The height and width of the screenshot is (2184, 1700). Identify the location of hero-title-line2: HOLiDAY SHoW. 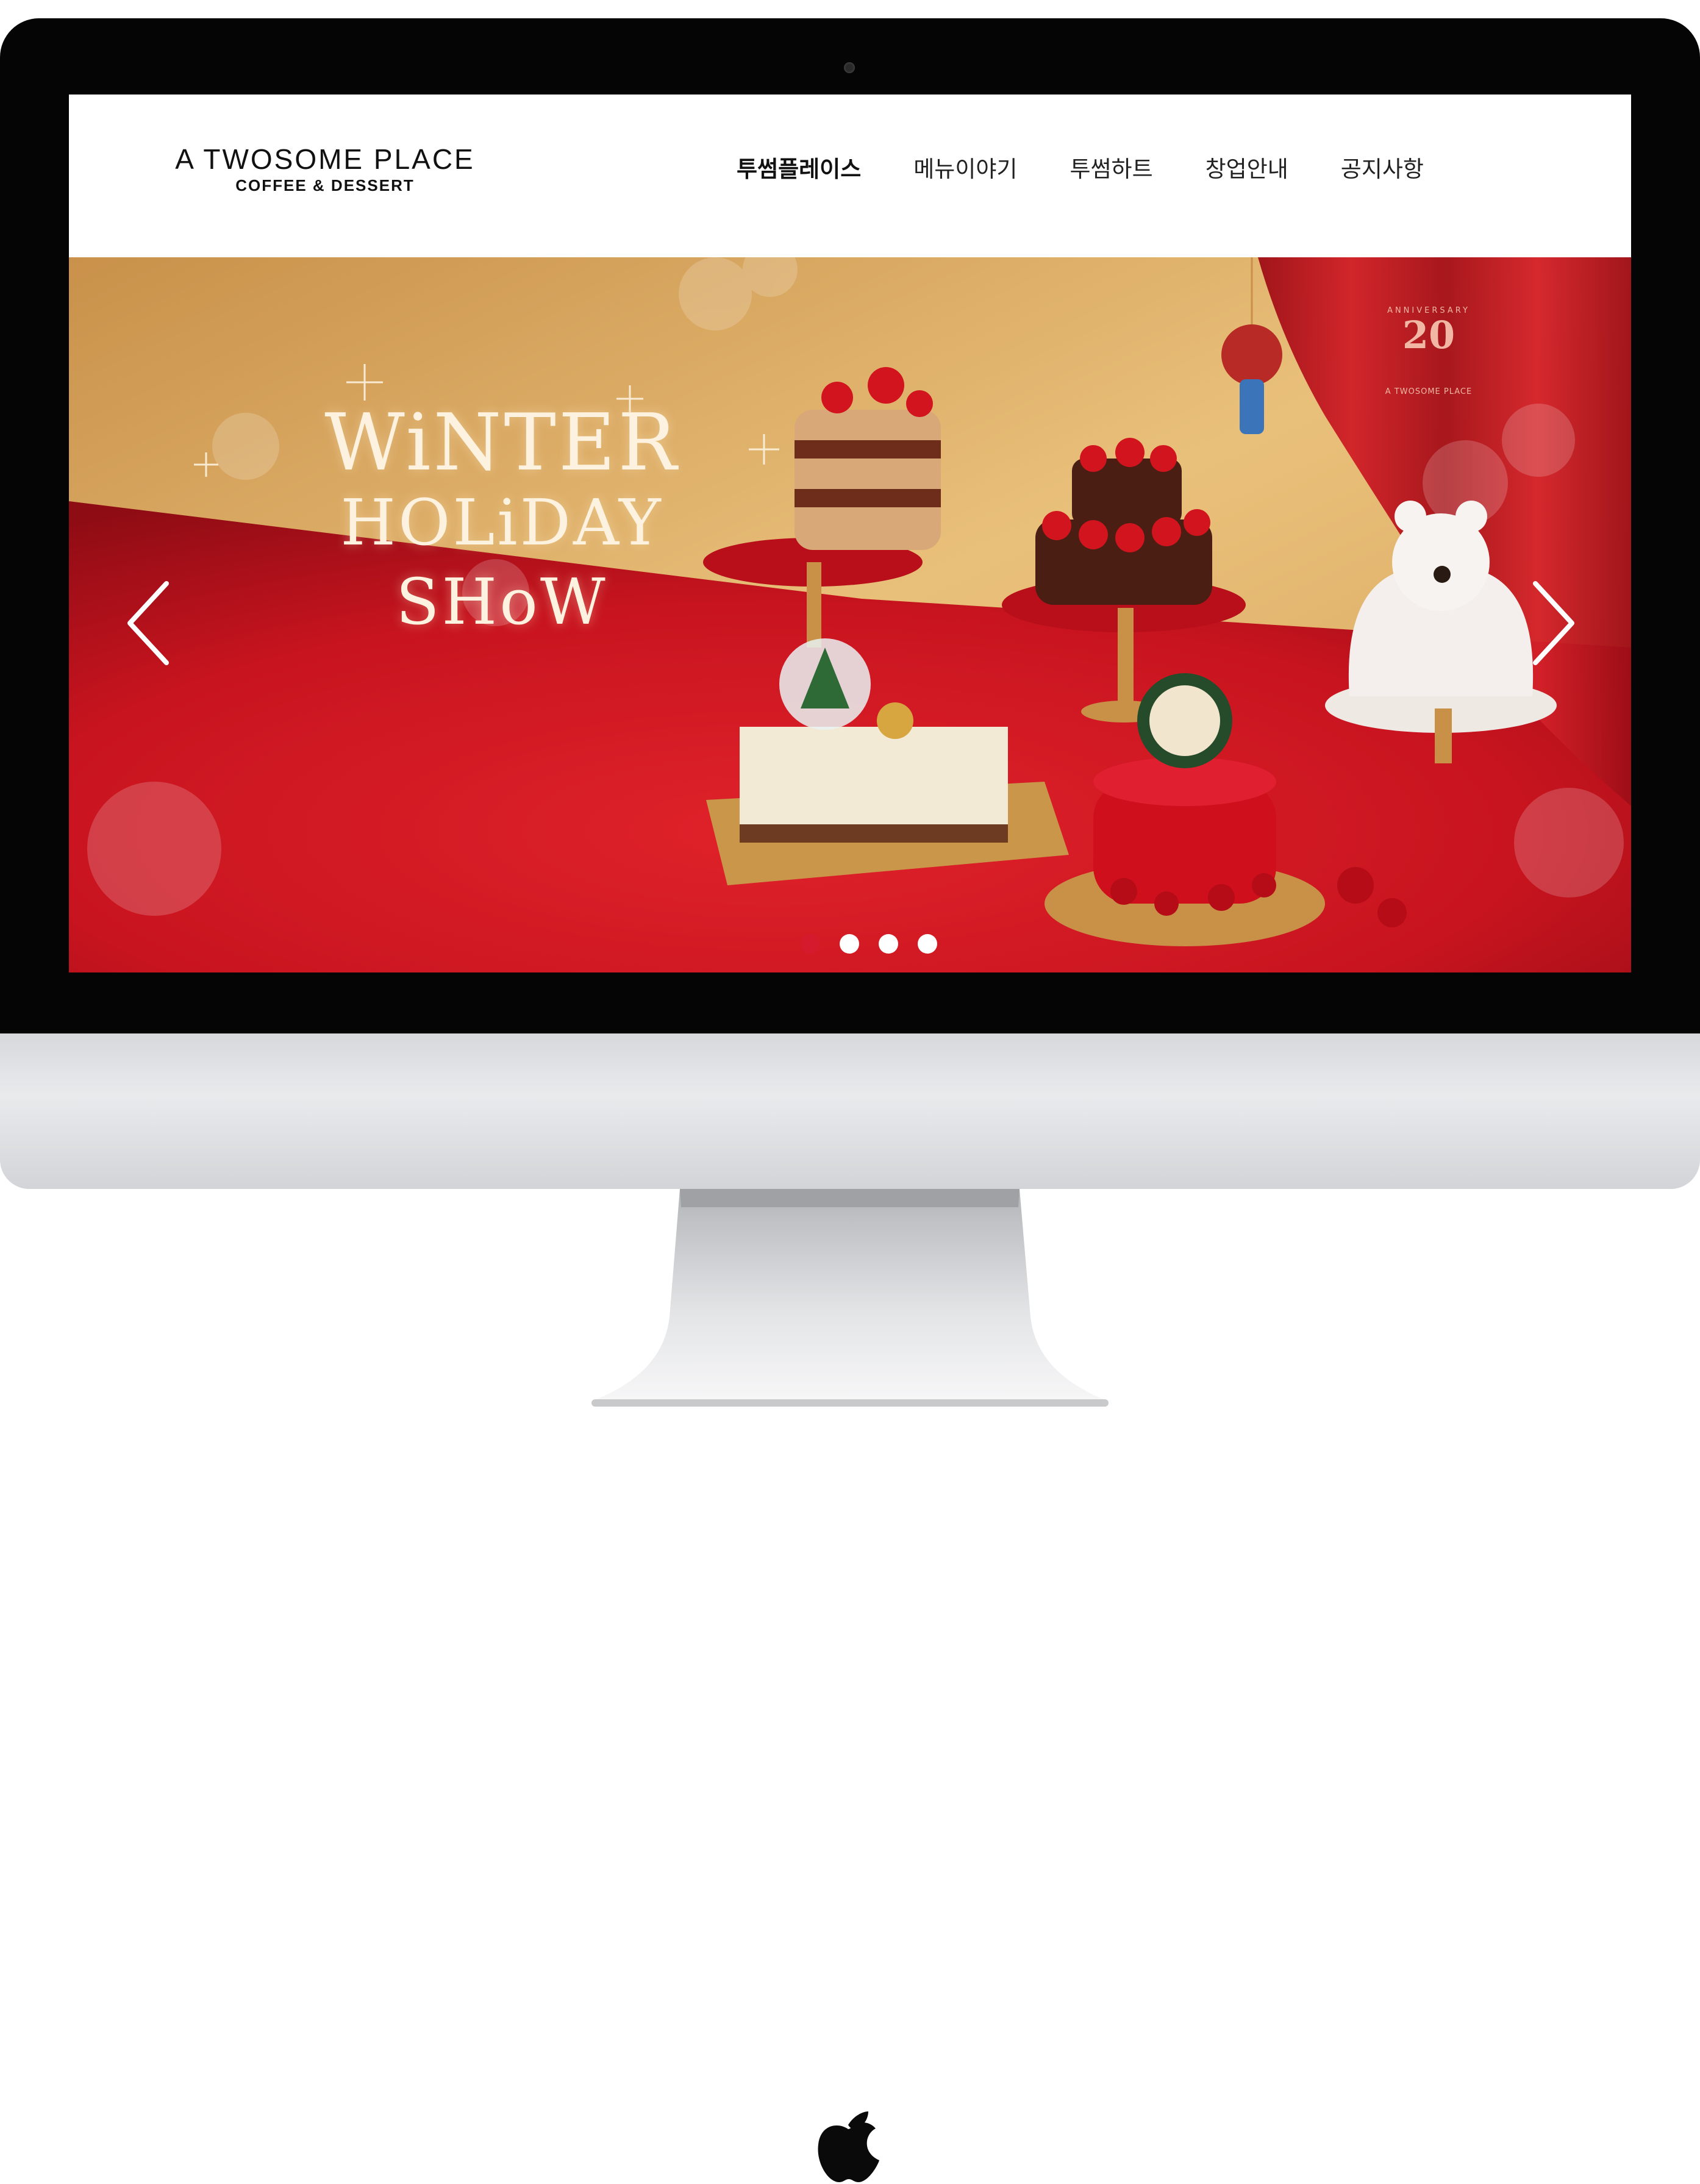
(501, 562).